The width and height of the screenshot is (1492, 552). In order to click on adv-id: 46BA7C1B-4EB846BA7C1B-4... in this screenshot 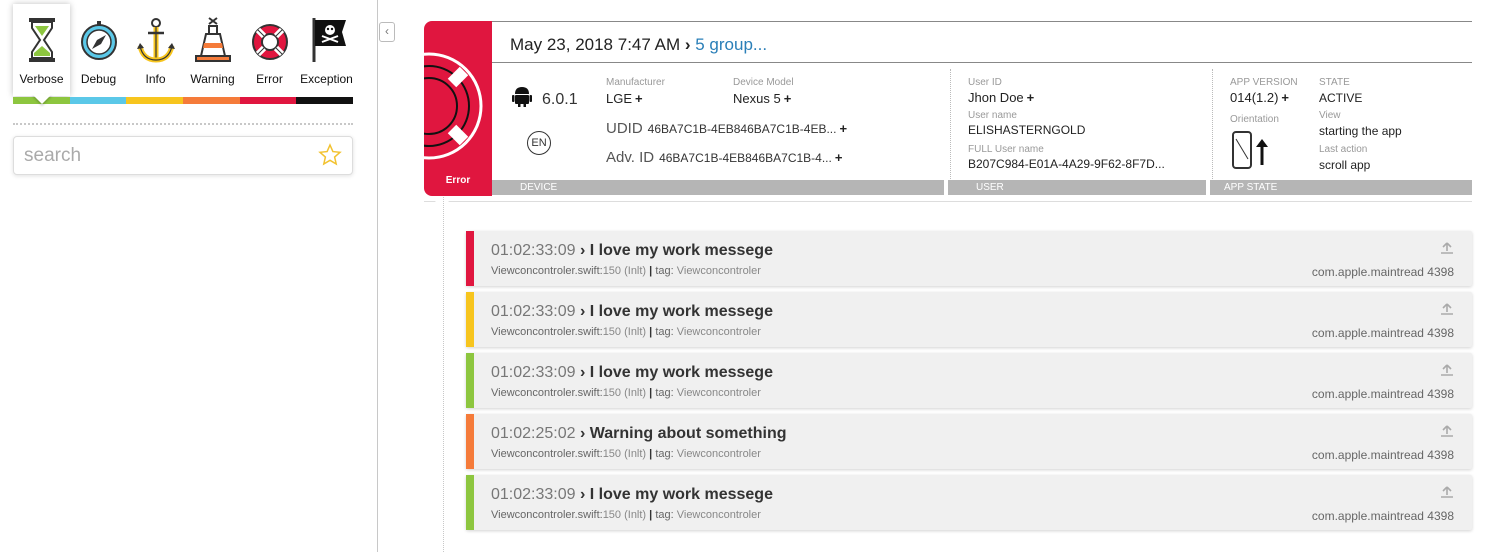, I will do `click(745, 158)`.